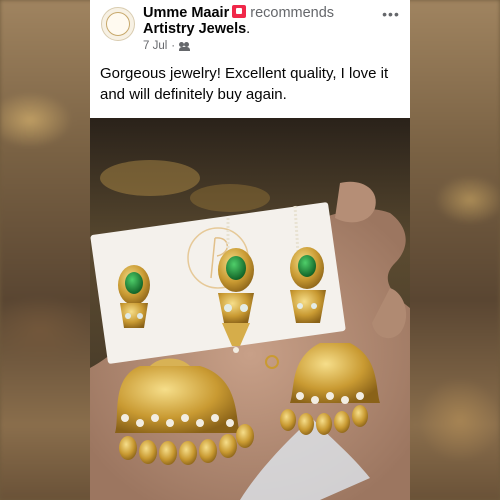 The image size is (500, 500). I want to click on avatar-logo, so click(118, 24).